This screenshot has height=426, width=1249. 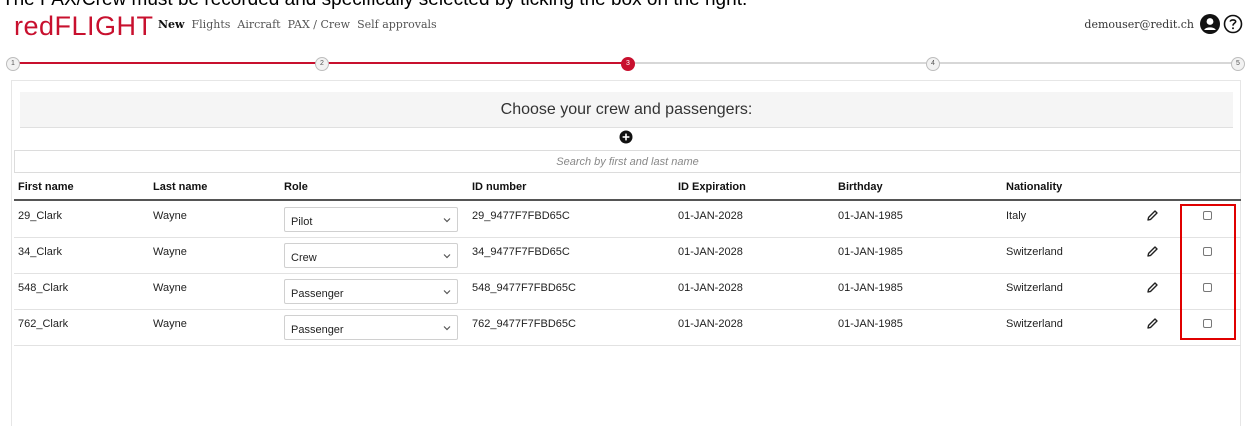 I want to click on progress-stepper: 1 2 3 4 5, so click(x=624, y=63).